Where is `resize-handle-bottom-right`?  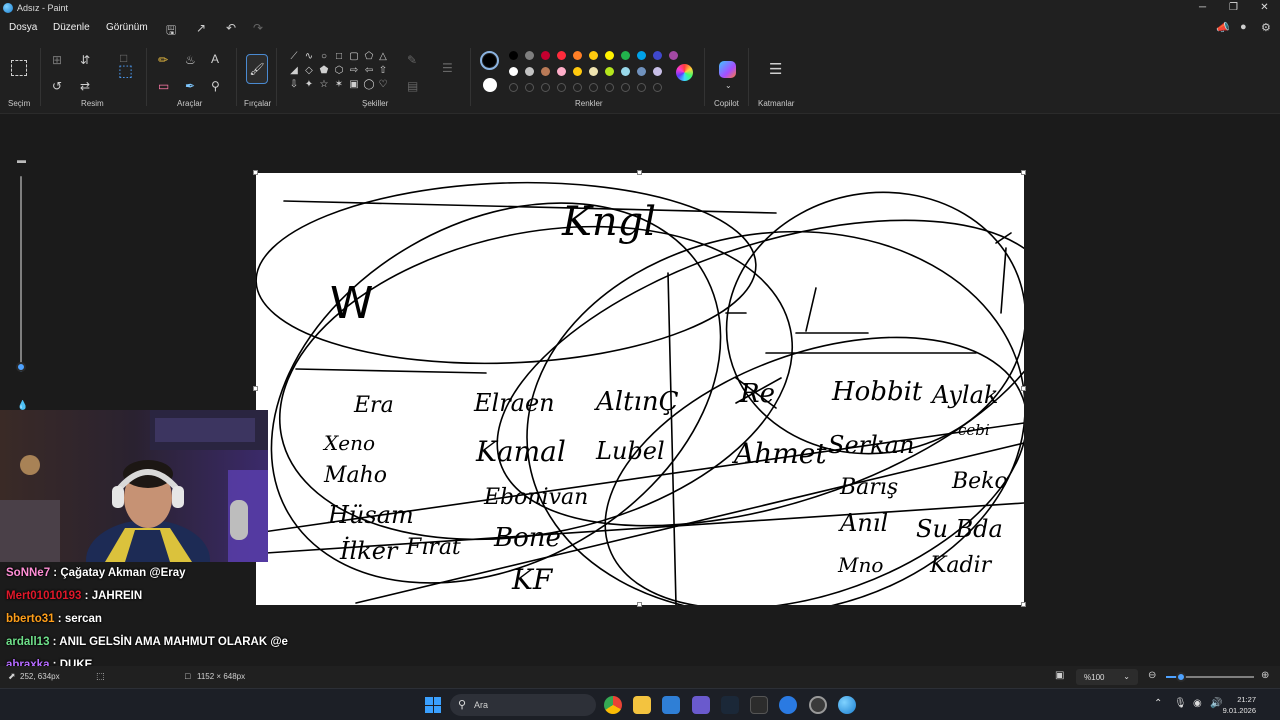
resize-handle-bottom-right is located at coordinates (1023, 604).